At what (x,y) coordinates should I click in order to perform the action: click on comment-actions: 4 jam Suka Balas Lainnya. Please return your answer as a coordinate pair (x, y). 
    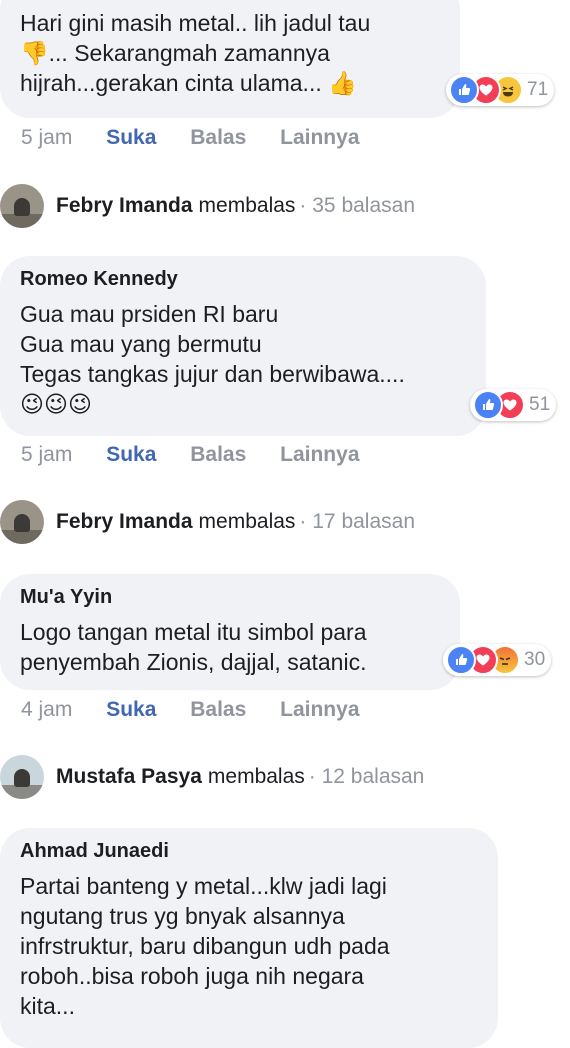
    Looking at the image, I should click on (204, 710).